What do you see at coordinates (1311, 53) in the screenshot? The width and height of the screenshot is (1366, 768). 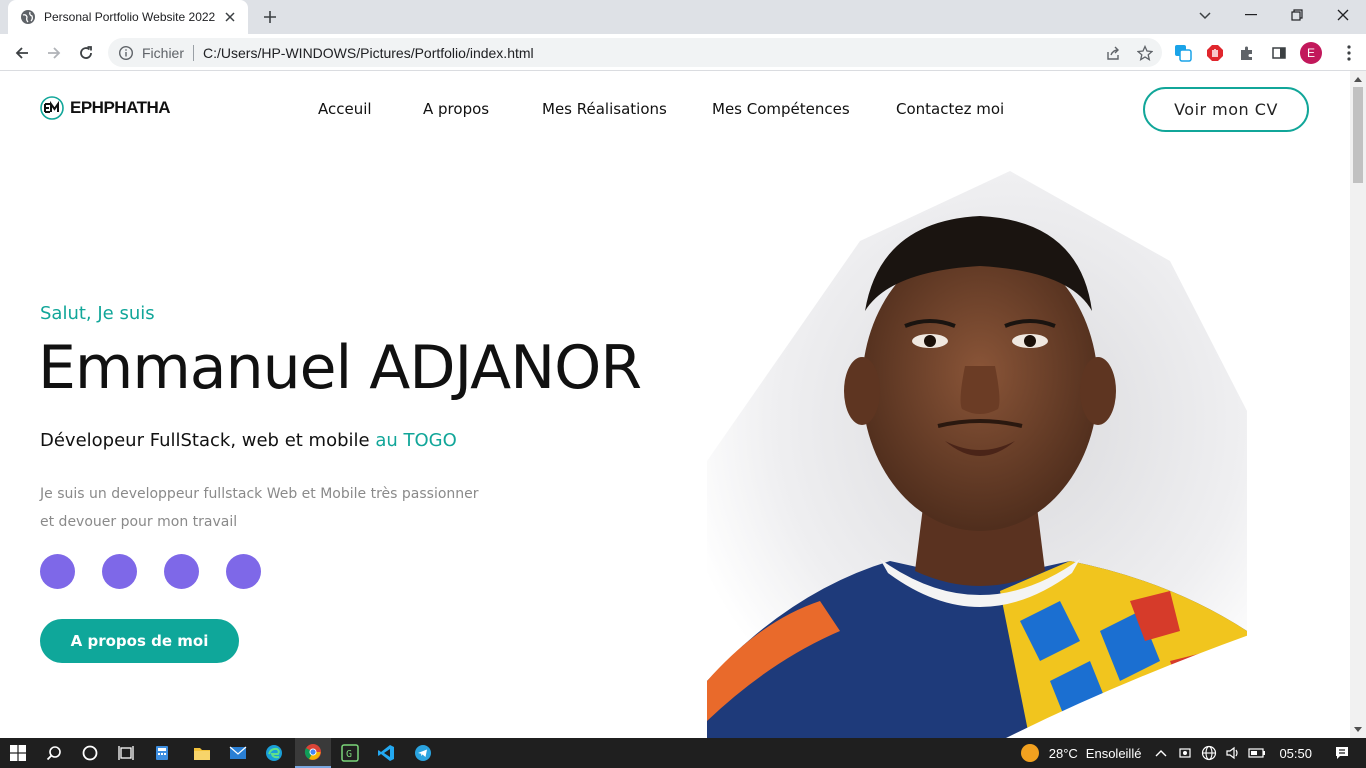 I see `profile-avatar: E` at bounding box center [1311, 53].